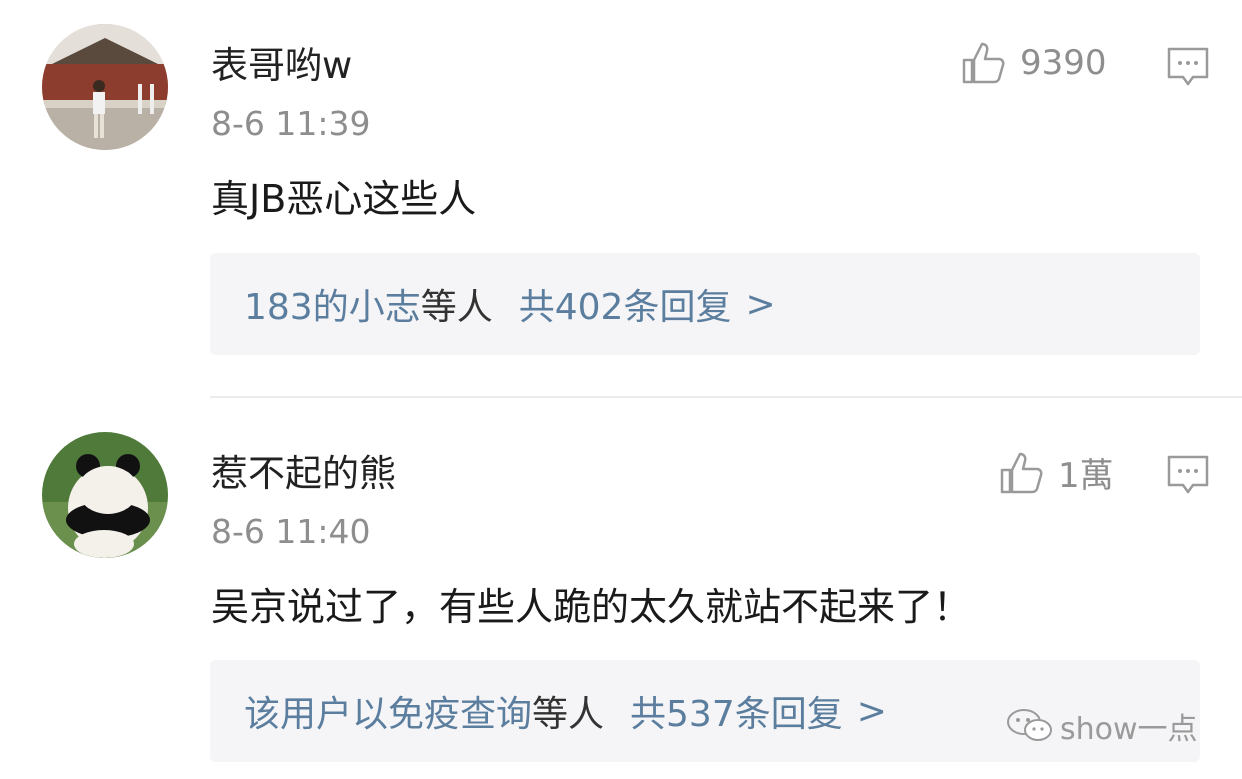  What do you see at coordinates (1129, 729) in the screenshot?
I see `watermark-text: show一点` at bounding box center [1129, 729].